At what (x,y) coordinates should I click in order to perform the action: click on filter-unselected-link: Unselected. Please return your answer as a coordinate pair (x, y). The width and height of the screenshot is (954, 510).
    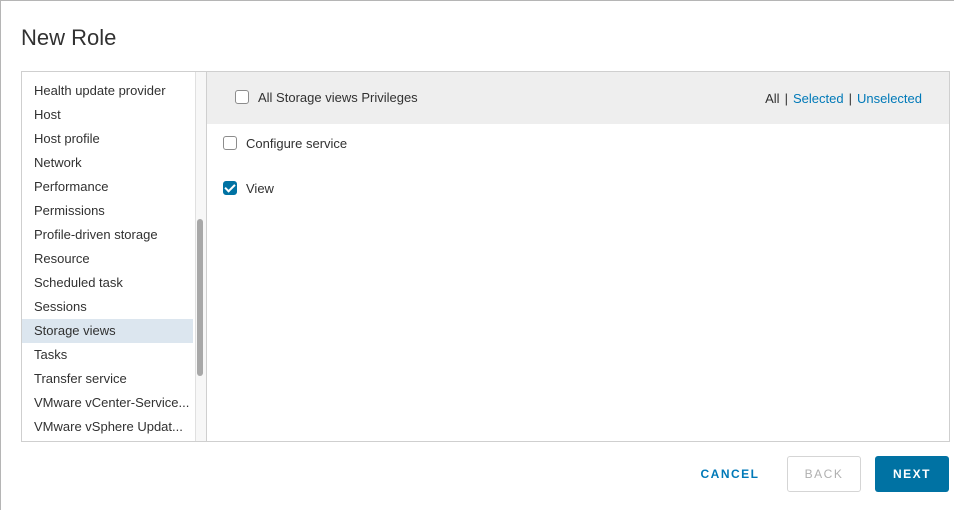
    Looking at the image, I should click on (889, 98).